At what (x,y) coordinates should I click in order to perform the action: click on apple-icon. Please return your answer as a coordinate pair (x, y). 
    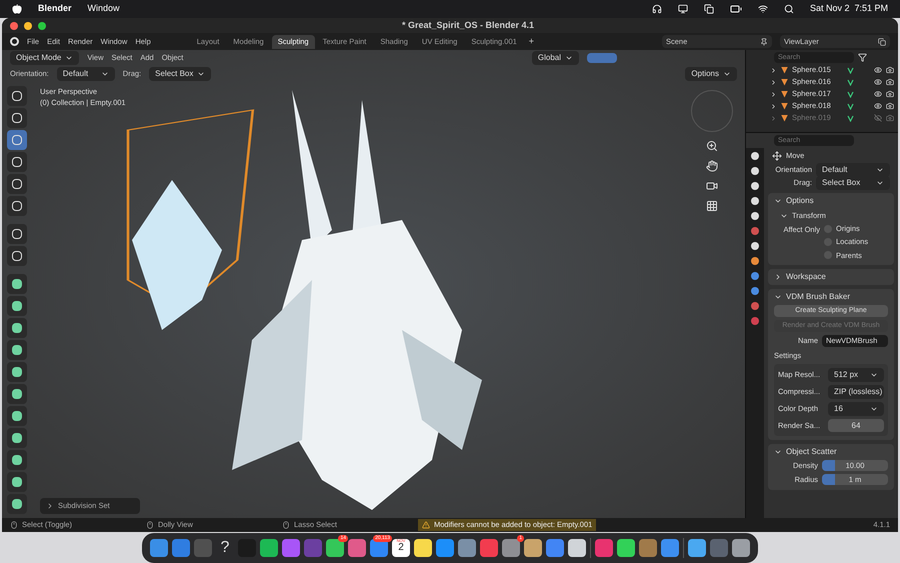
    Looking at the image, I should click on (17, 9).